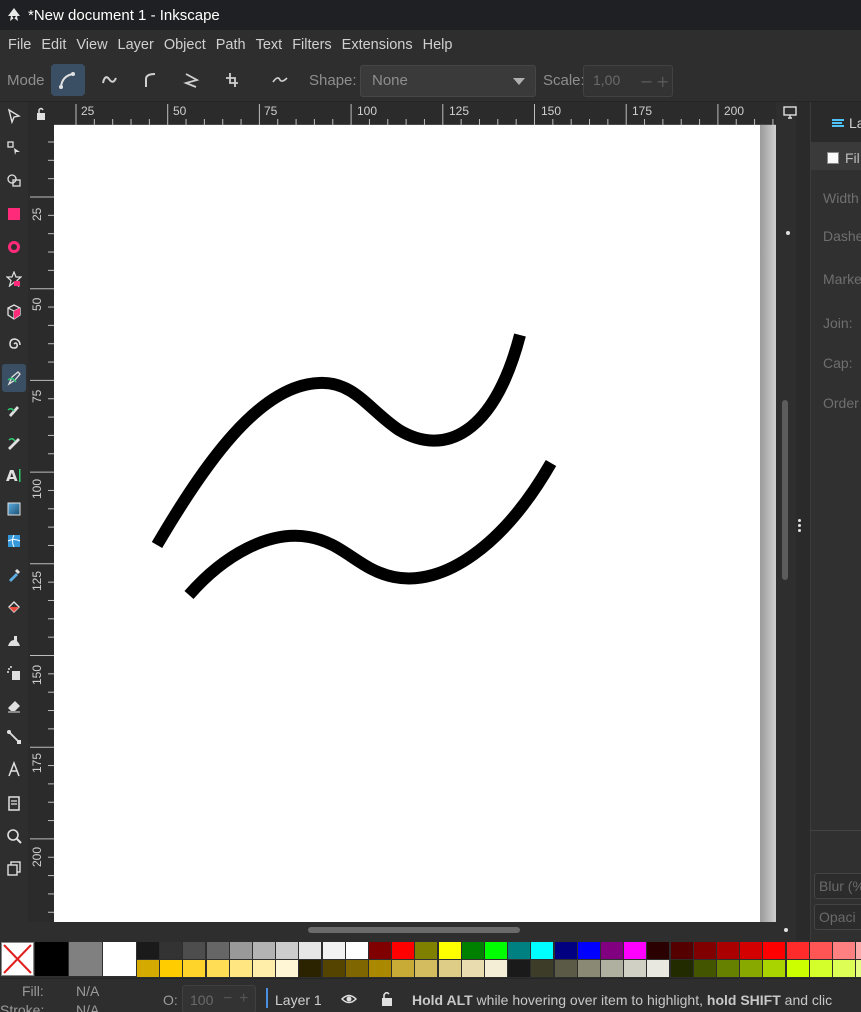  Describe the element at coordinates (785, 490) in the screenshot. I see `vertical-scrollbar-thumb` at that location.